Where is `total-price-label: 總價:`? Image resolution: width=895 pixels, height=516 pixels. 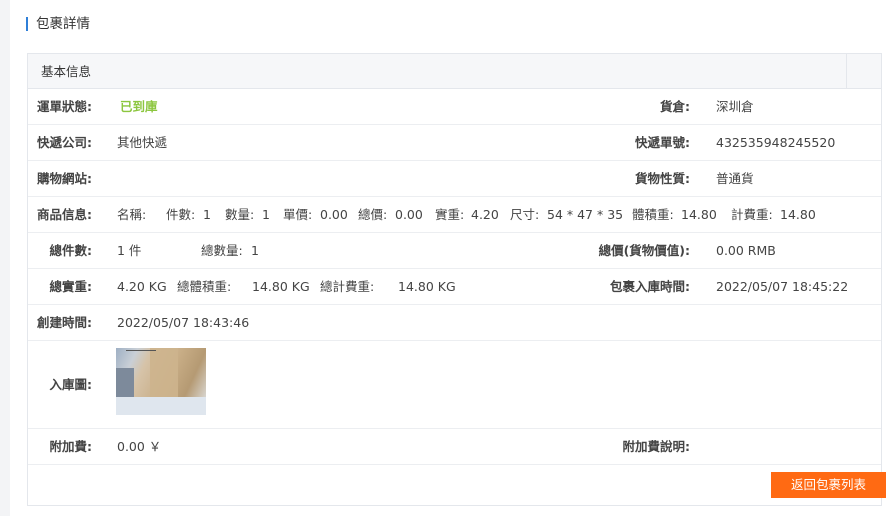 total-price-label: 總價: is located at coordinates (373, 214).